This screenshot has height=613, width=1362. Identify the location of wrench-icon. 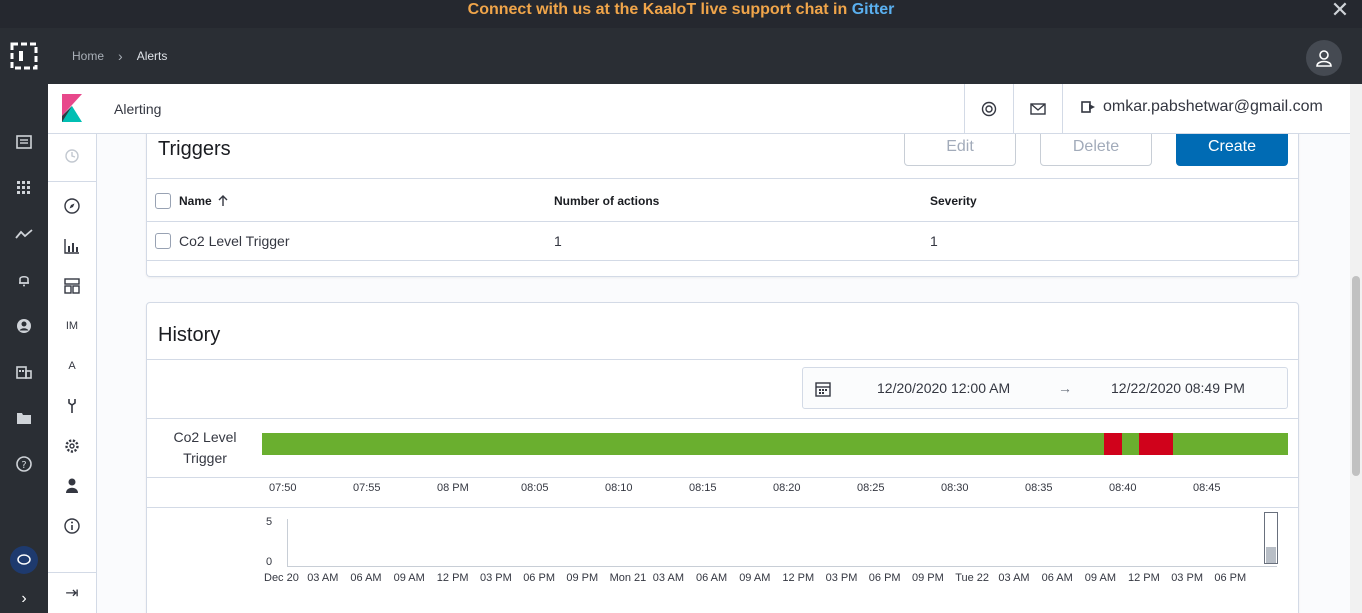
(72, 406).